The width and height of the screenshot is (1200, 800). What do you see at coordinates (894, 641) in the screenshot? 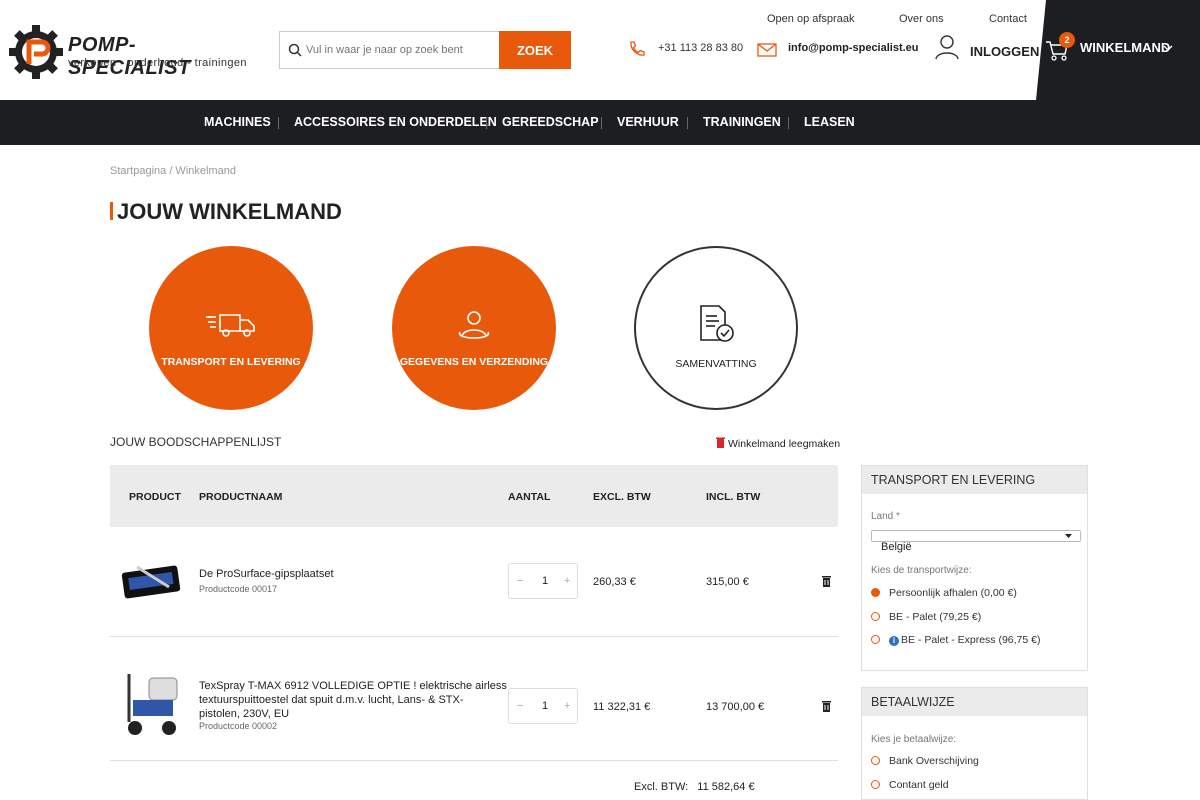
I see `info-icon: i` at bounding box center [894, 641].